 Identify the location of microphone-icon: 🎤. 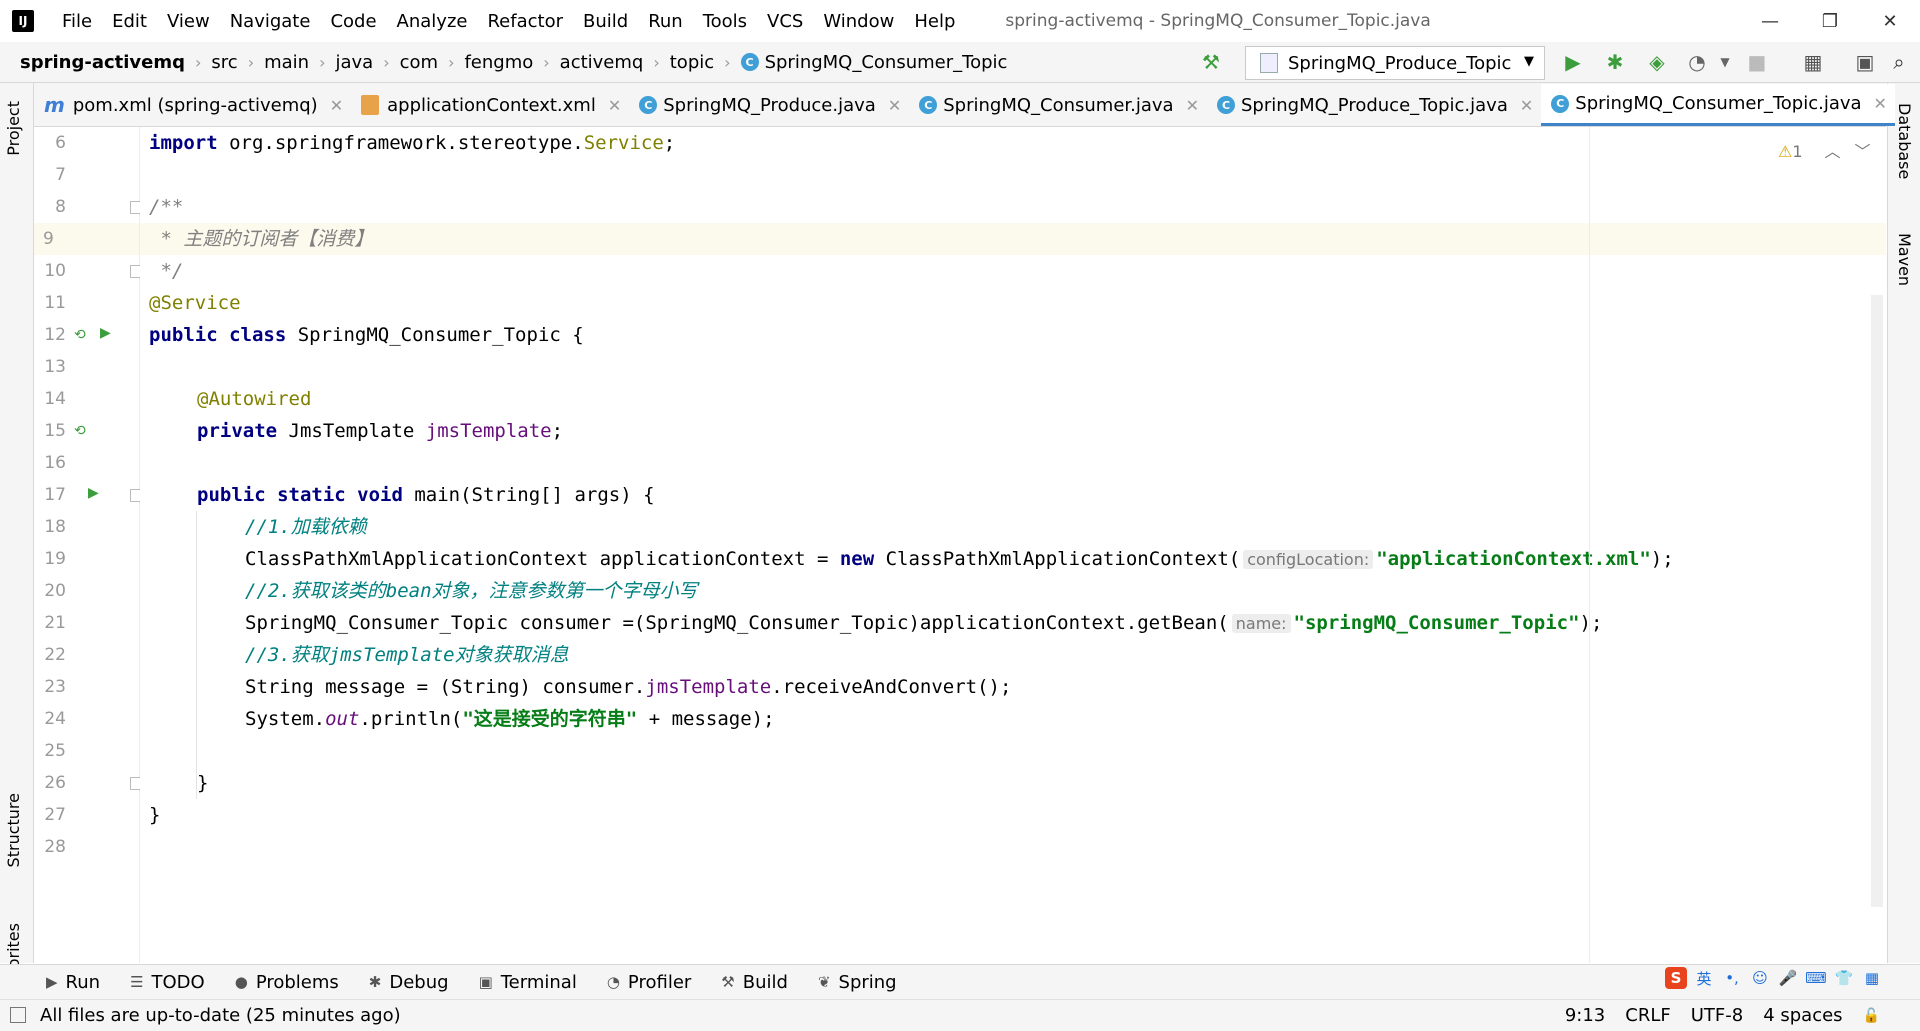
(1788, 978).